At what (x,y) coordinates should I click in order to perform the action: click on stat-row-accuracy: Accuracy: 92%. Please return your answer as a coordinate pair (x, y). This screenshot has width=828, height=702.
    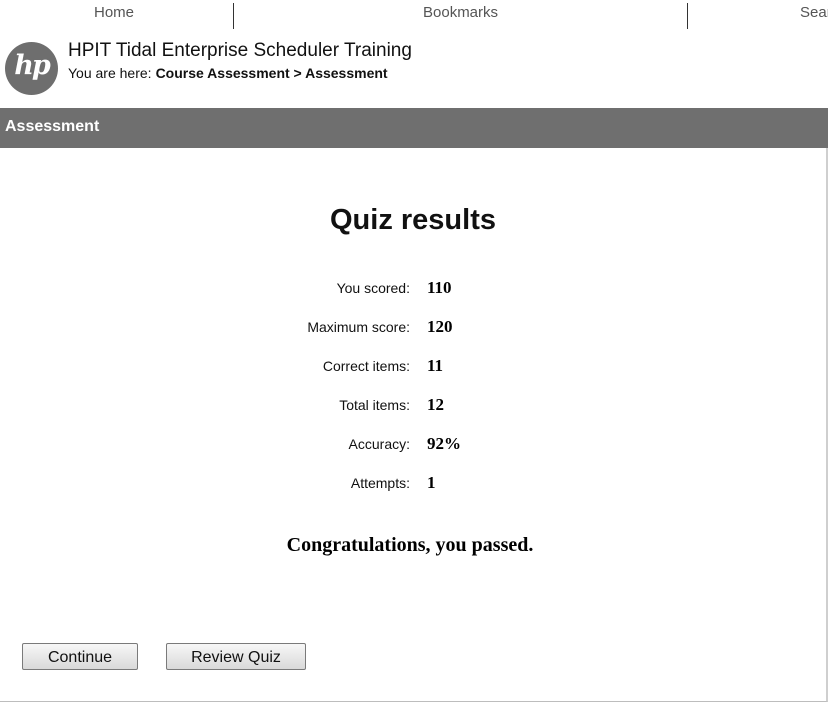
    Looking at the image, I should click on (413, 445).